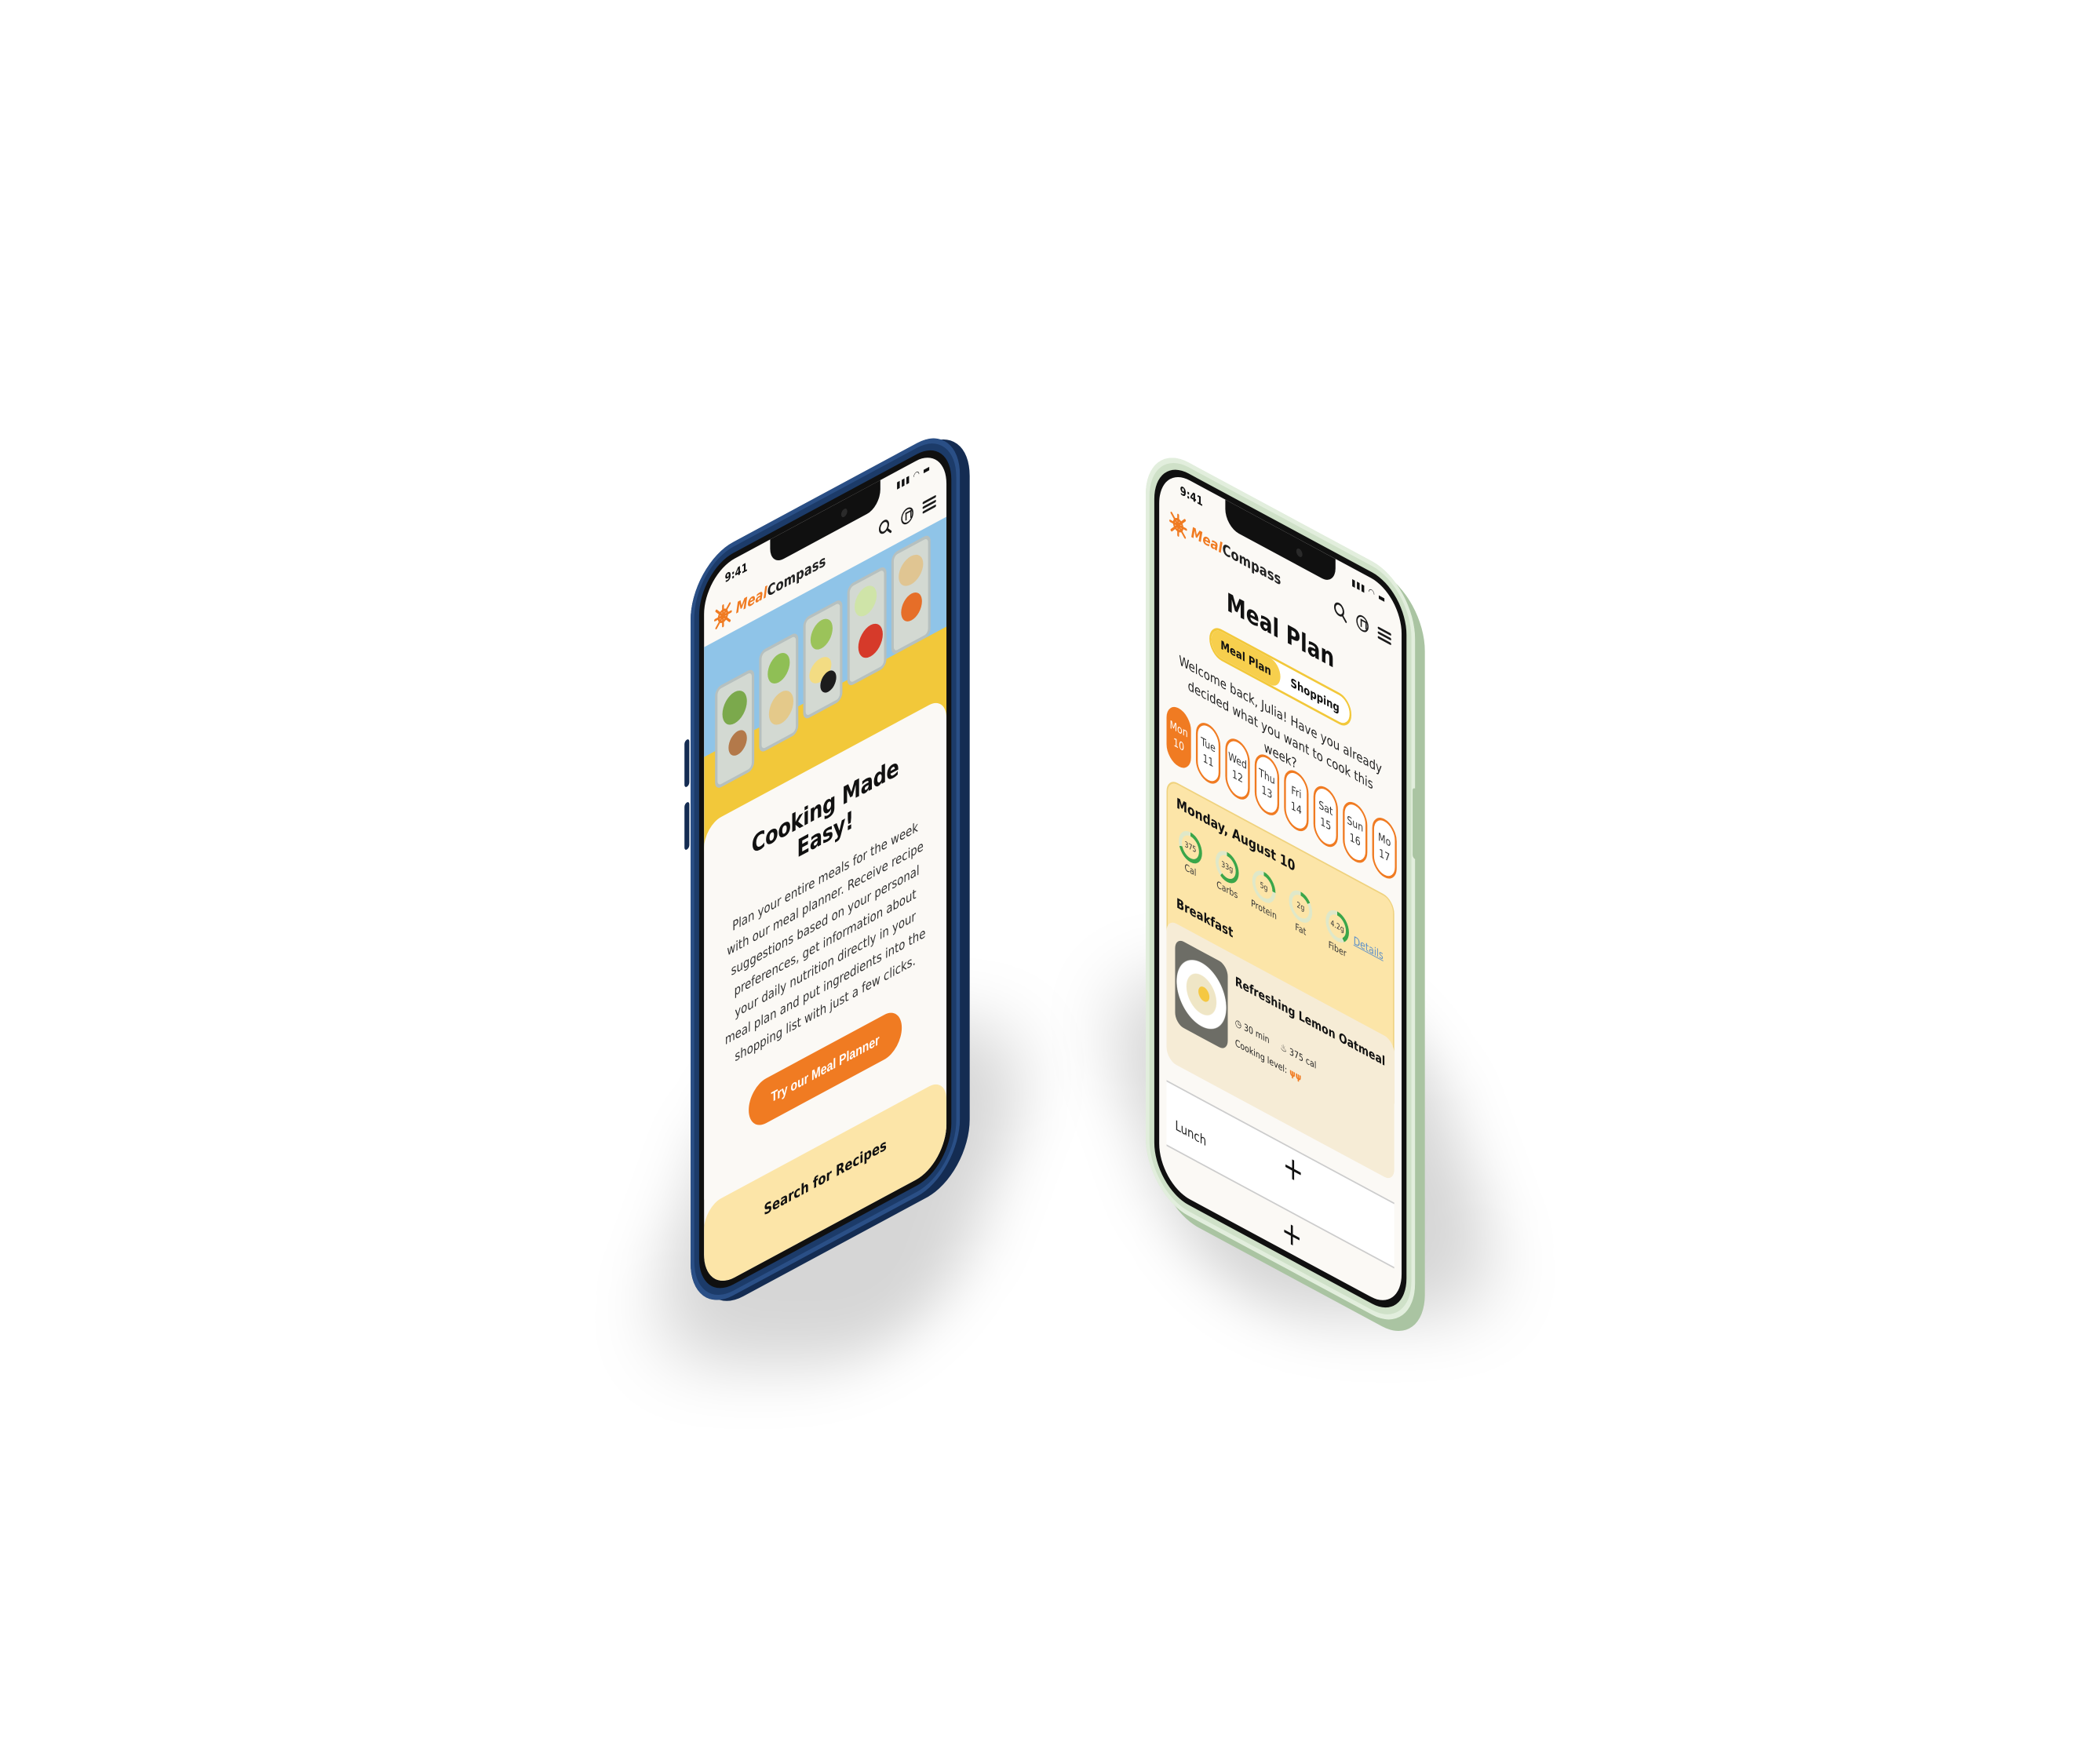 Image resolution: width=2100 pixels, height=1750 pixels. What do you see at coordinates (1292, 1234) in the screenshot?
I see `add-meal-icon: +` at bounding box center [1292, 1234].